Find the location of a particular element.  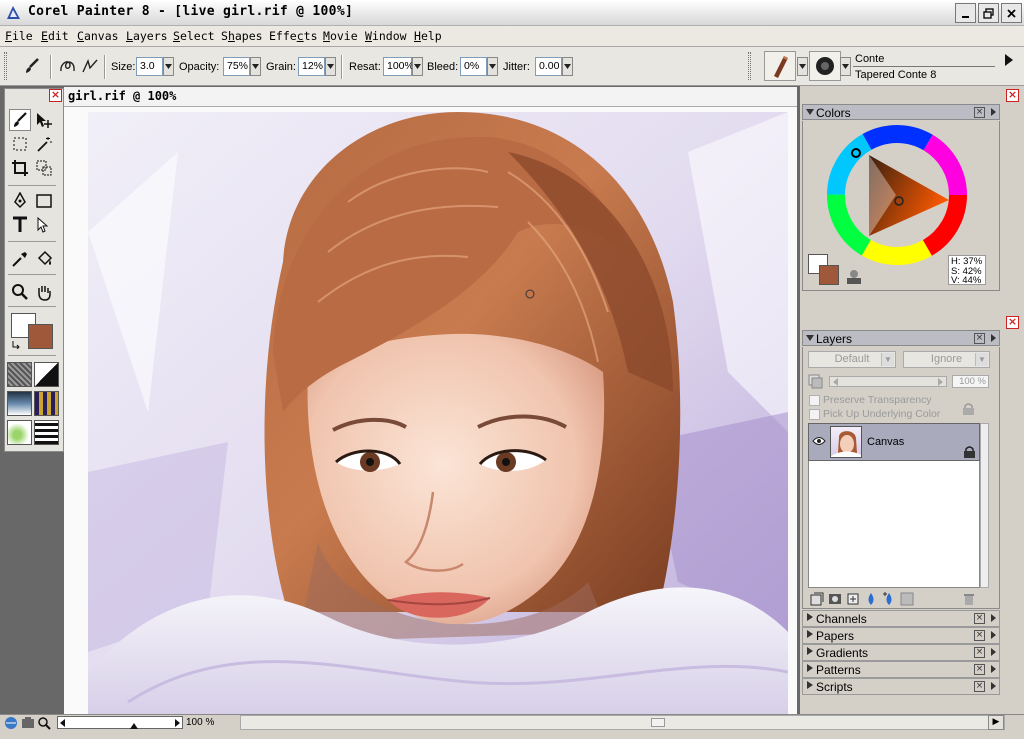

grabber-tool is located at coordinates (44, 292).